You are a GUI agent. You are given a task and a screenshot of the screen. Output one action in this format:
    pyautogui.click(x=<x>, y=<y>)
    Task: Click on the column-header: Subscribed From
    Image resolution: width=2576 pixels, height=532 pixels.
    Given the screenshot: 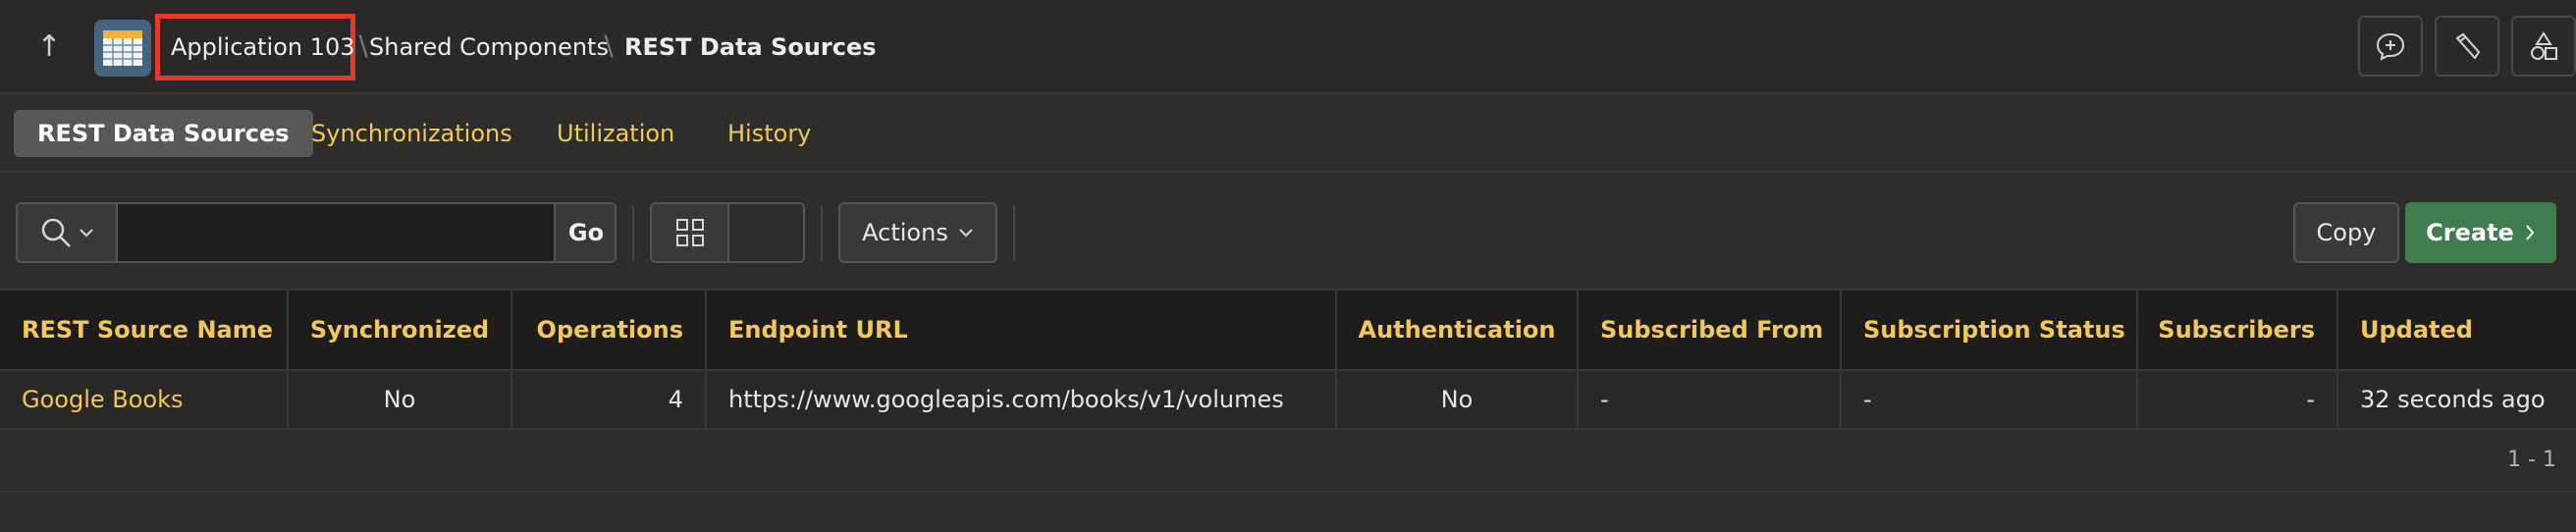 What is the action you would take?
    pyautogui.click(x=1710, y=330)
    